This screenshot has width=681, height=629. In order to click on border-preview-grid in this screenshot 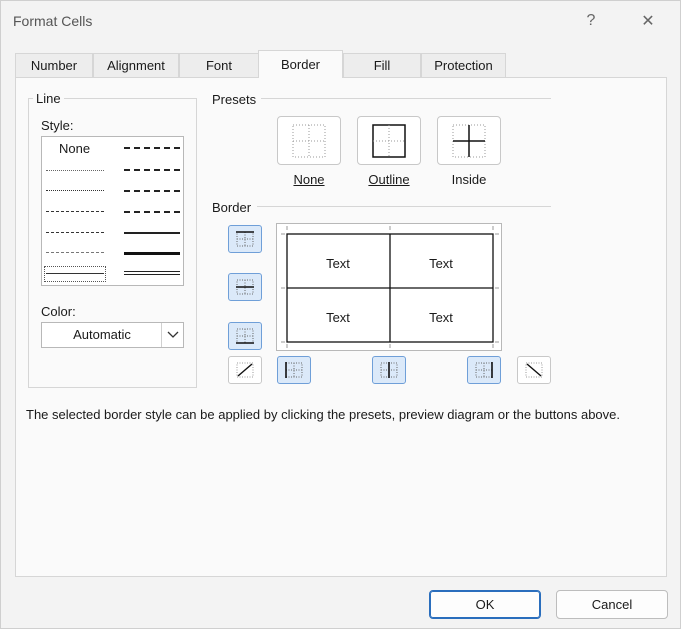, I will do `click(390, 287)`.